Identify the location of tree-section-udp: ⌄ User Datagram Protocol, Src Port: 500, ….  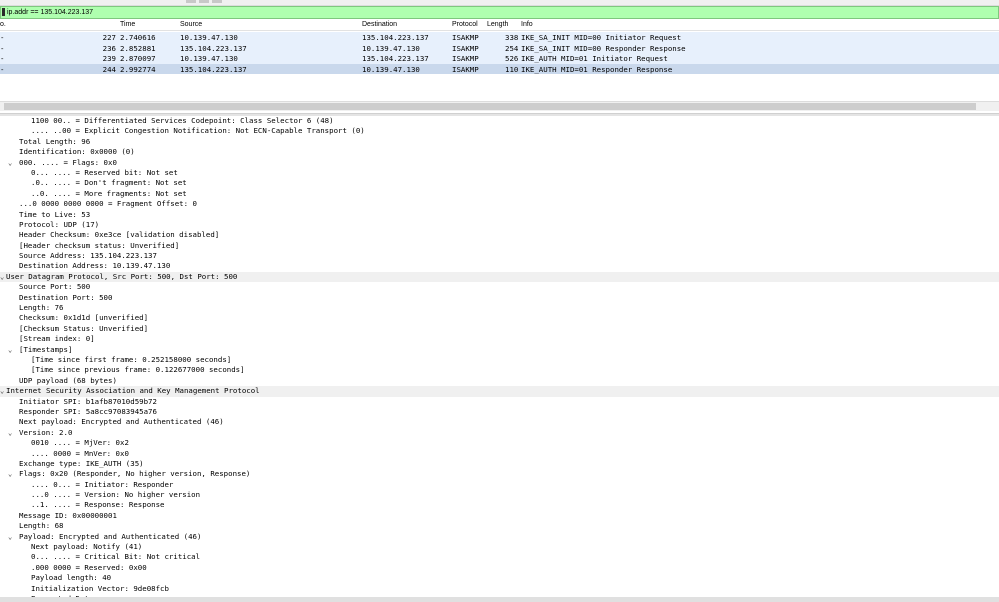
(499, 277).